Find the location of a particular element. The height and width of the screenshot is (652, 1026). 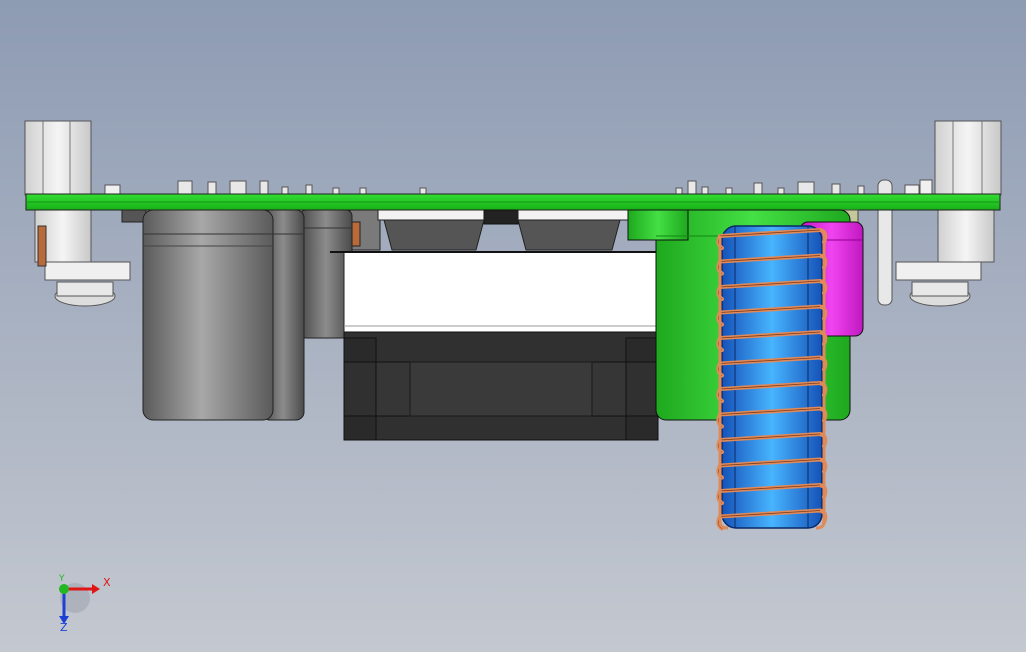

cooling-fan is located at coordinates (501, 386).